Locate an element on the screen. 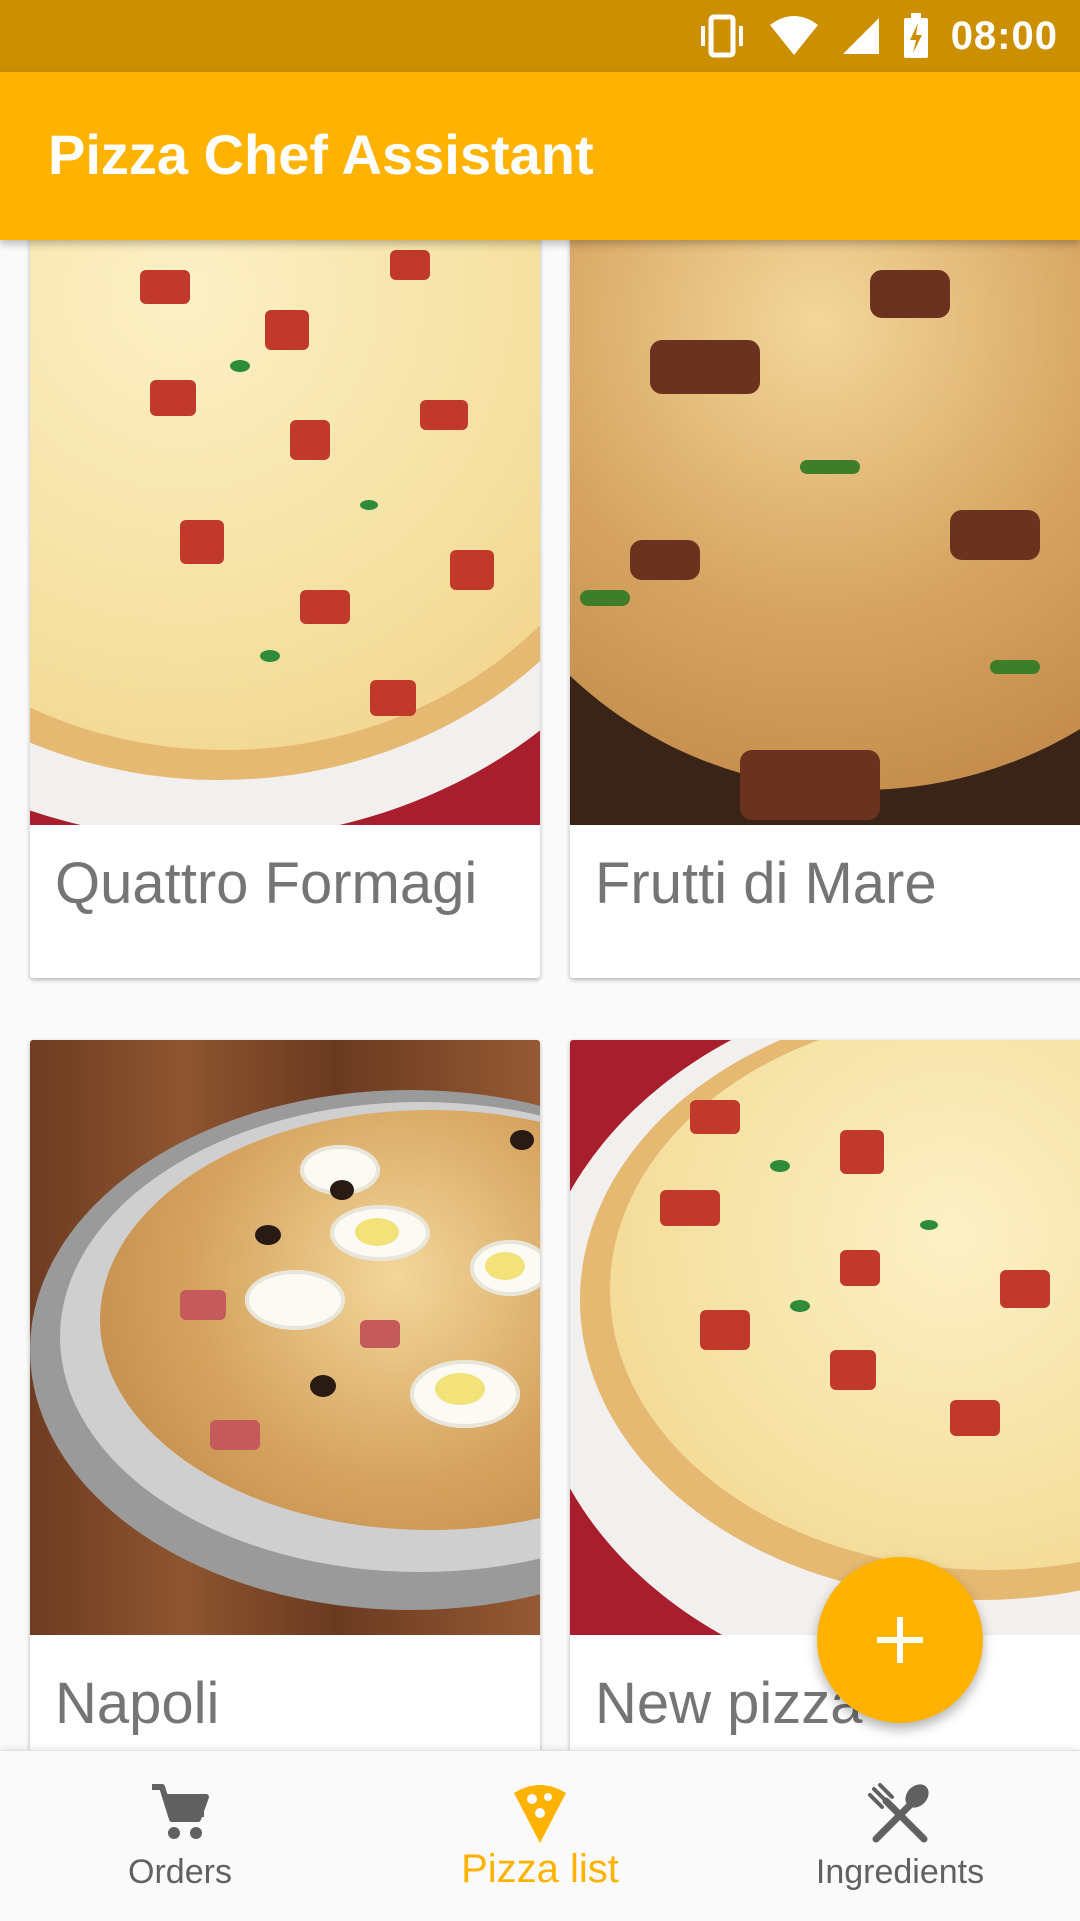 This screenshot has width=1080, height=1921. status-bar: 08:00 is located at coordinates (540, 36).